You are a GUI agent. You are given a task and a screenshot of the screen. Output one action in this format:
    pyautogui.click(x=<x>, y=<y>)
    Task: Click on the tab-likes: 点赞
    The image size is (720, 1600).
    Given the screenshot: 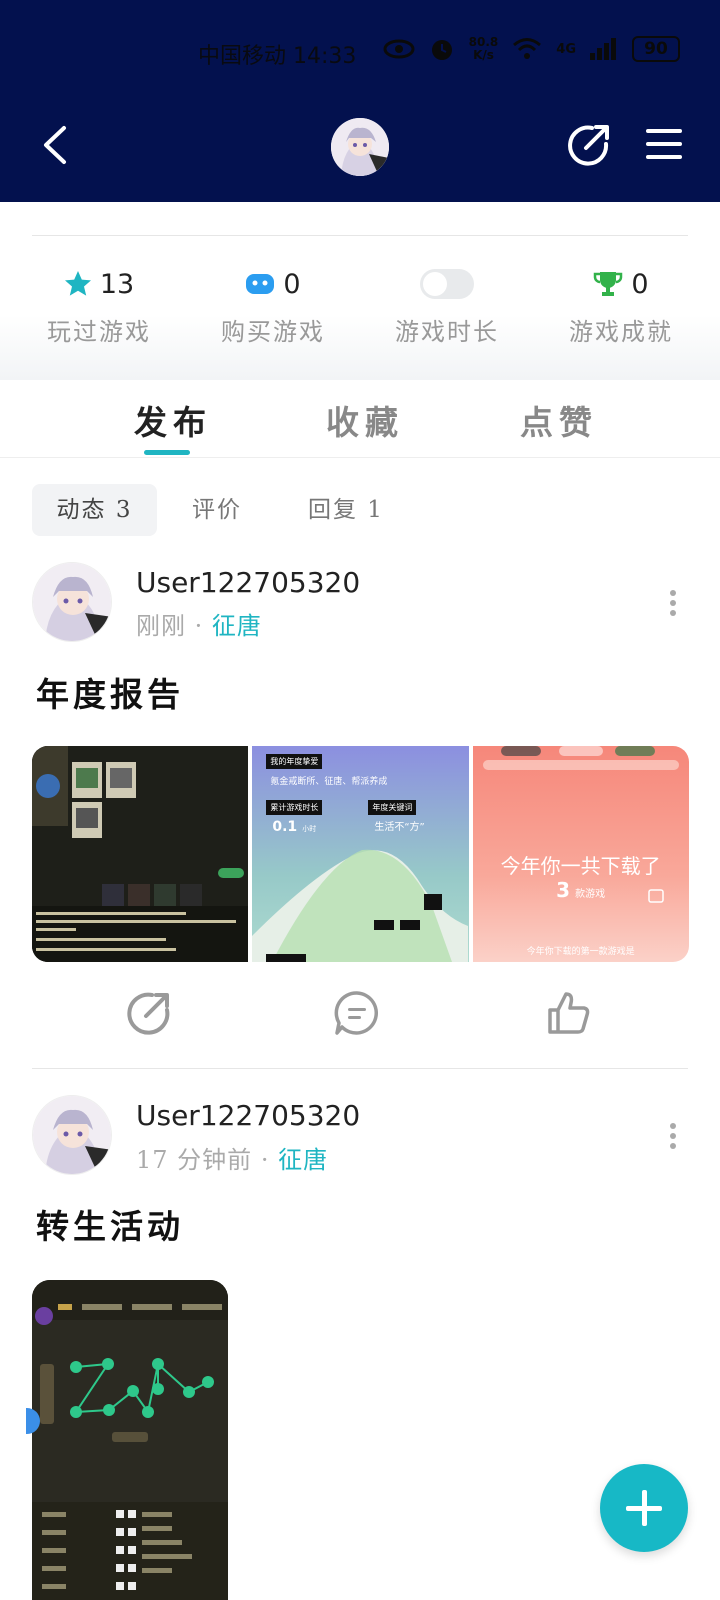 What is the action you would take?
    pyautogui.click(x=559, y=420)
    